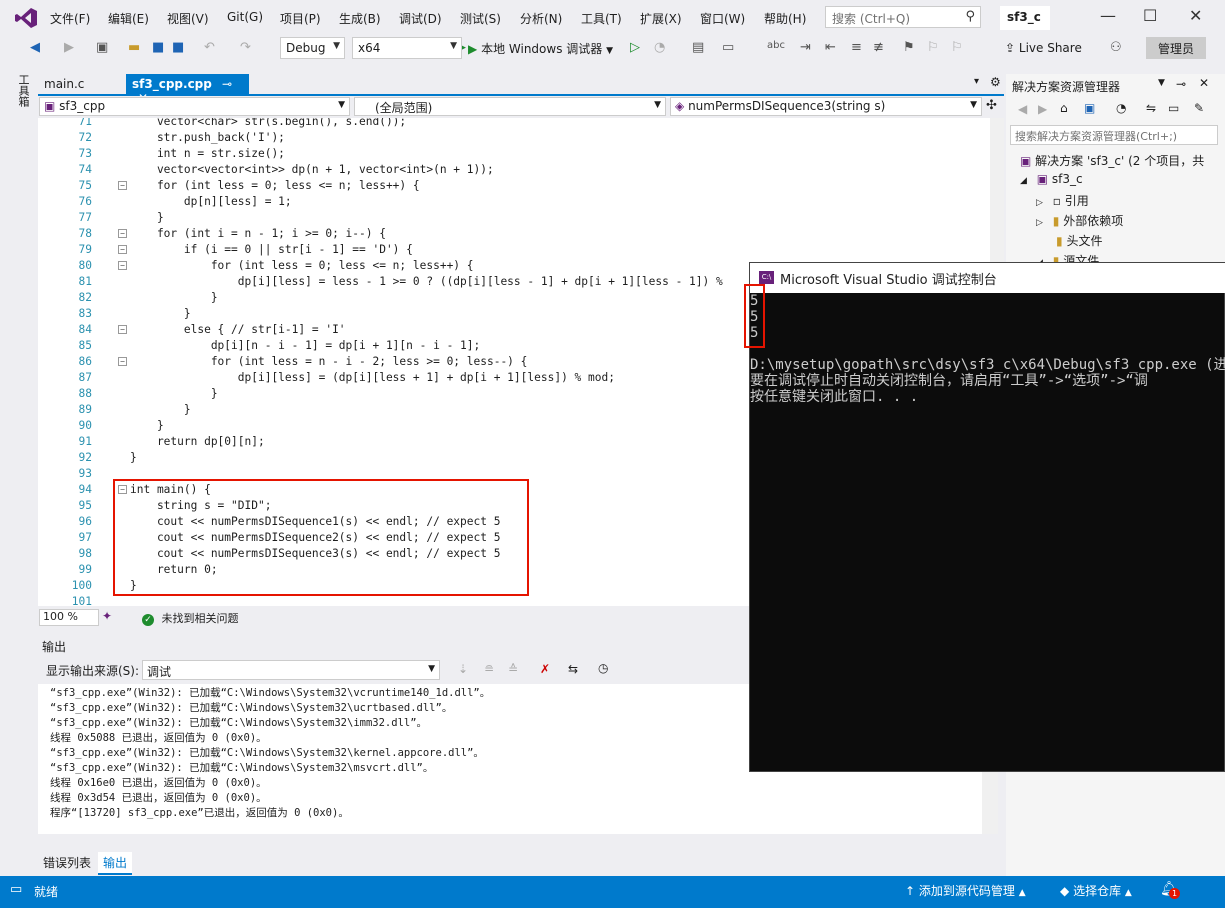 This screenshot has width=1225, height=908. What do you see at coordinates (545, 669) in the screenshot?
I see `clear-all-icon: ✗` at bounding box center [545, 669].